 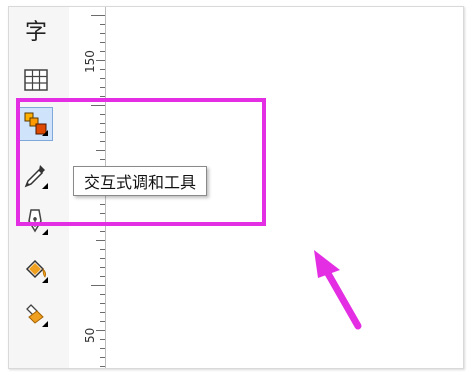 I want to click on text-tool-icon: 字, so click(x=35, y=32).